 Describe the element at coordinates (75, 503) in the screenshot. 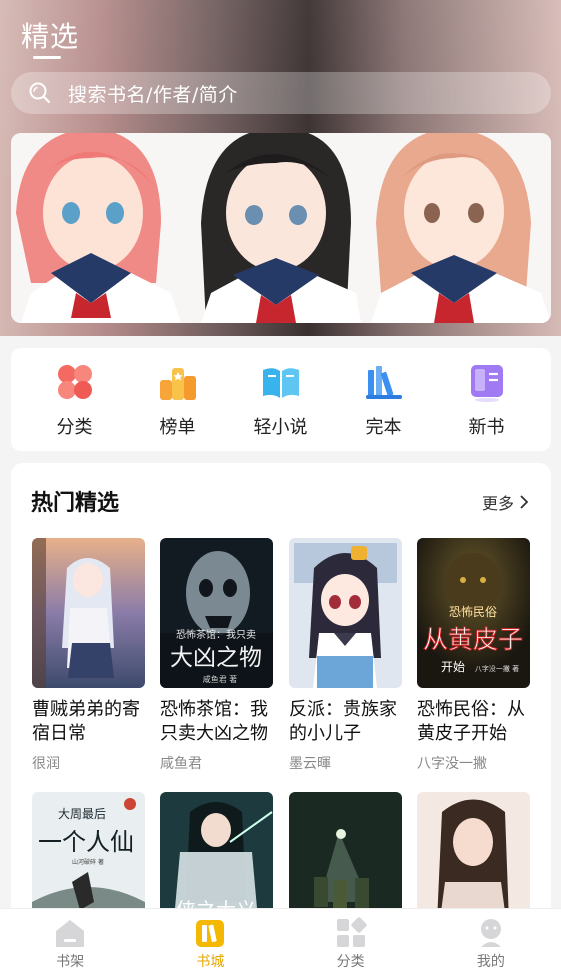

I see `section-title: 热门精选` at that location.